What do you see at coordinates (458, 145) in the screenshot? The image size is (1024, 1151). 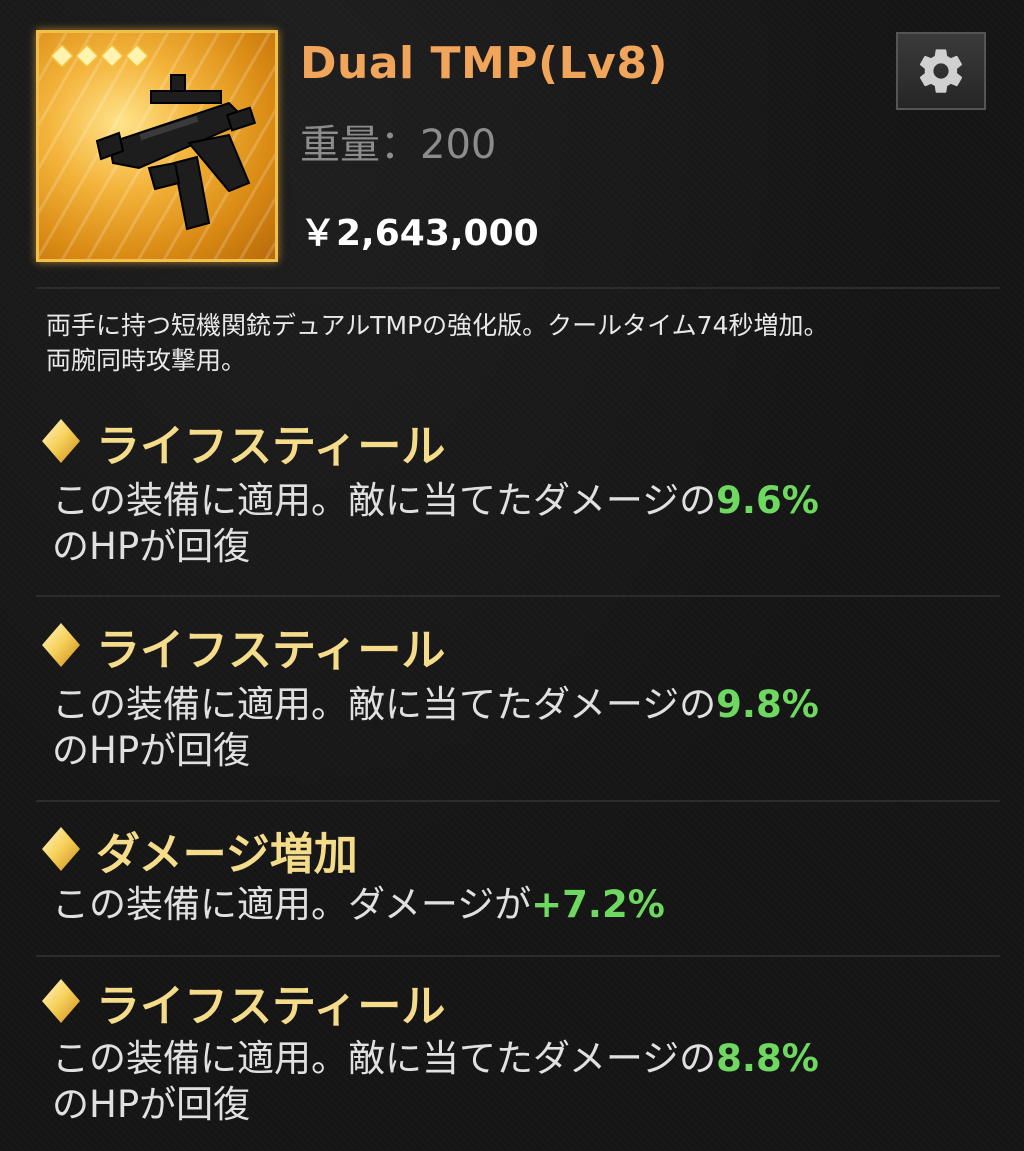 I see `weight-value: 200` at bounding box center [458, 145].